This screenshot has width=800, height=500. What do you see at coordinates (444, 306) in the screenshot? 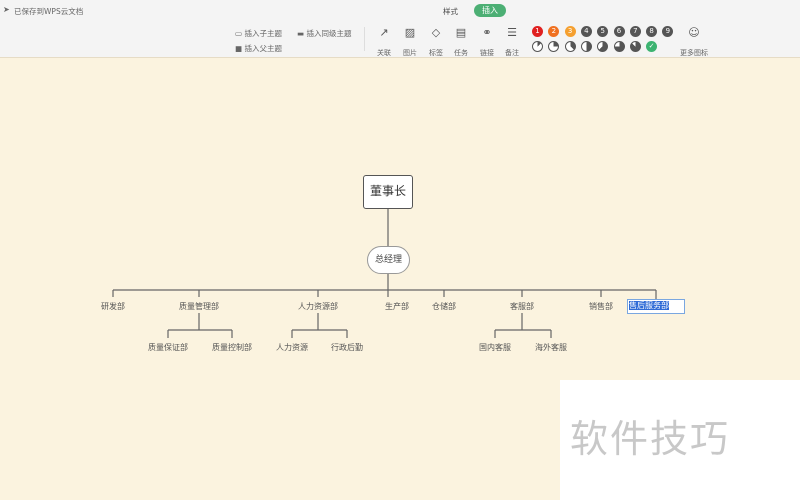
I see `department-node: 仓储部` at bounding box center [444, 306].